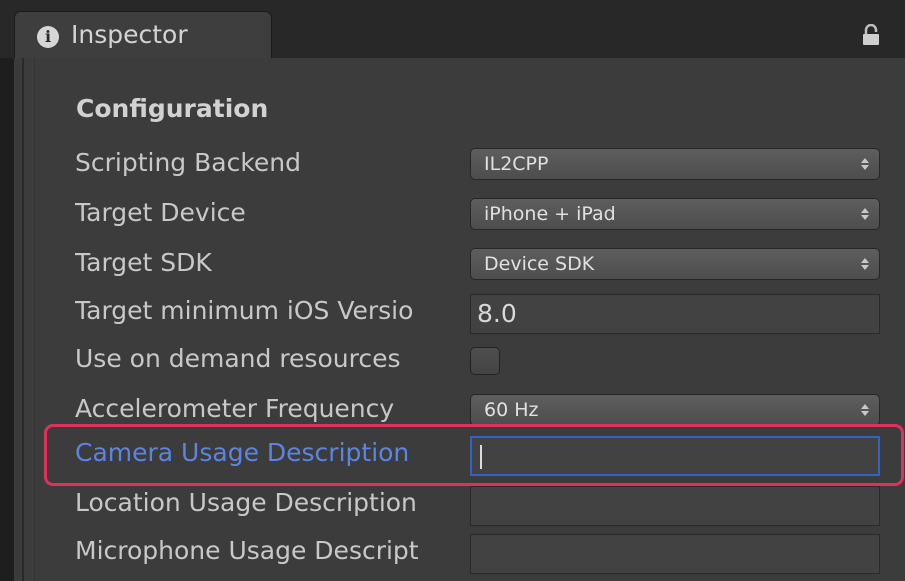 This screenshot has height=581, width=905. What do you see at coordinates (459, 453) in the screenshot?
I see `row-camera-usage: Camera Usage Description` at bounding box center [459, 453].